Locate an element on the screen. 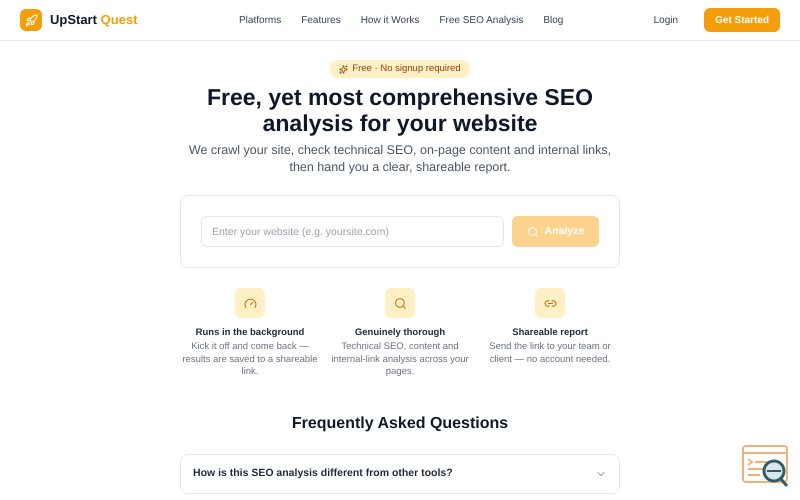 The image size is (800, 500). nav-link: Blog is located at coordinates (553, 20).